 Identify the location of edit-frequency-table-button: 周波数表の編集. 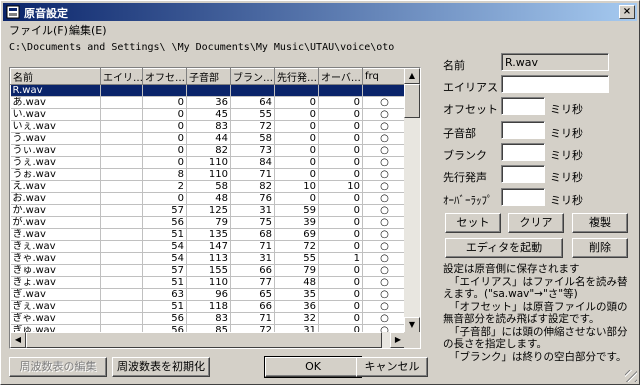
(58, 367).